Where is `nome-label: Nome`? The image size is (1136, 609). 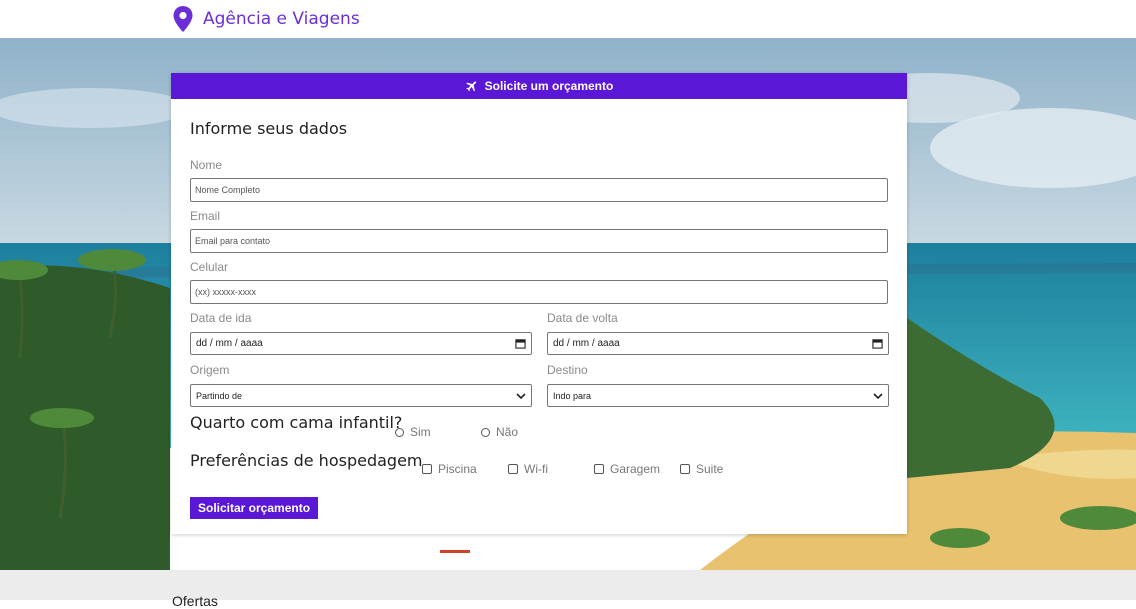 nome-label: Nome is located at coordinates (206, 165).